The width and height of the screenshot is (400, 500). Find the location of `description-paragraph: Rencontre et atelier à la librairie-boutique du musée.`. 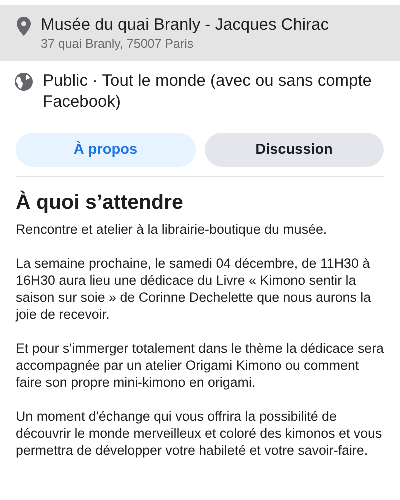

description-paragraph: Rencontre et atelier à la librairie-boutique du musée. is located at coordinates (172, 229).